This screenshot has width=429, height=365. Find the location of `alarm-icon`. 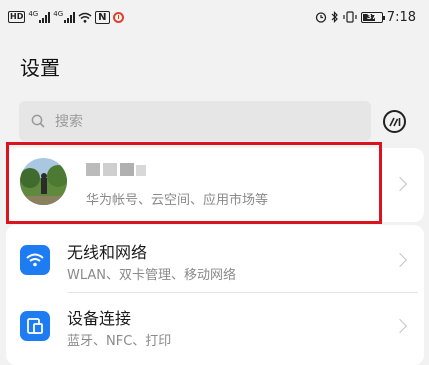

alarm-icon is located at coordinates (320, 17).